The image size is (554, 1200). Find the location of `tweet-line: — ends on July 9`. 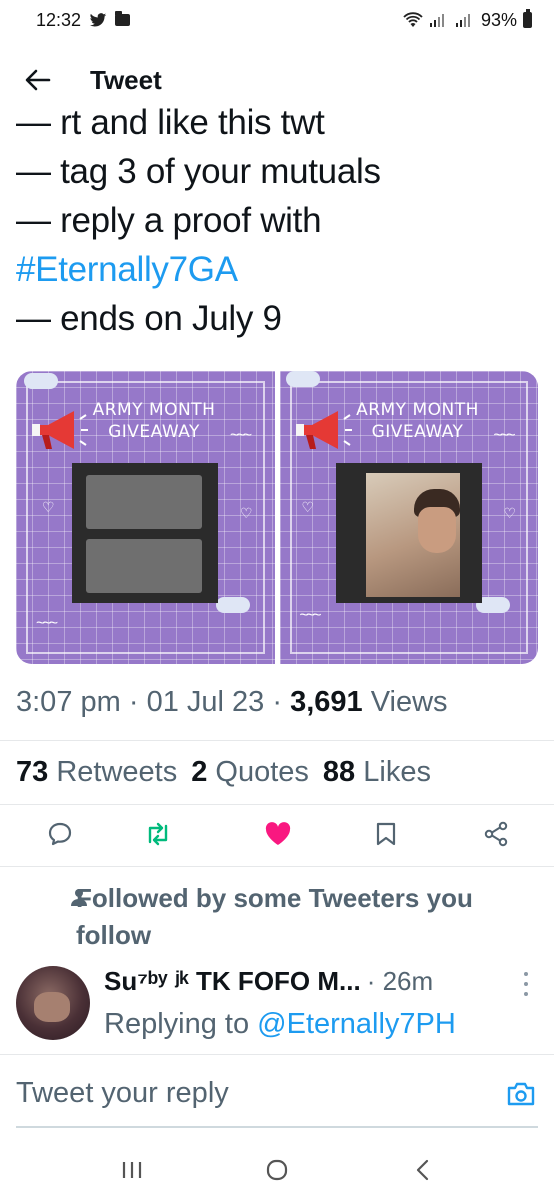

tweet-line: — ends on July 9 is located at coordinates (149, 318).